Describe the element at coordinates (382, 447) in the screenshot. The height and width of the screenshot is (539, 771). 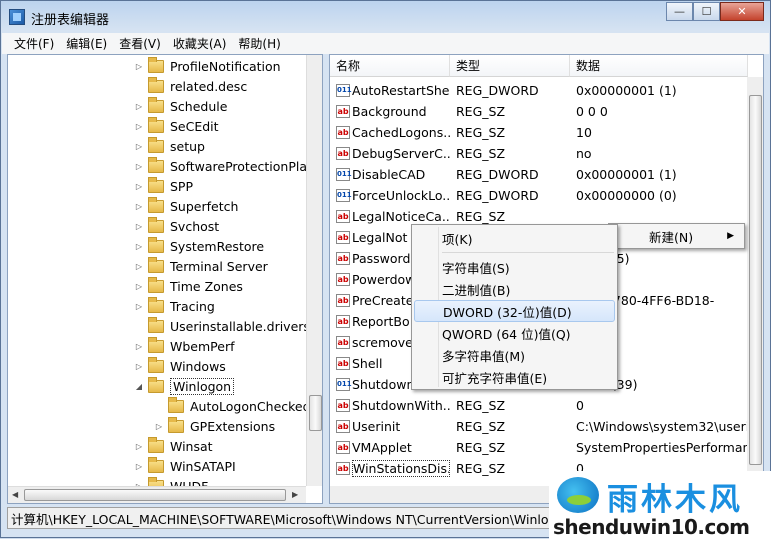
I see `value-name: VMApplet` at that location.